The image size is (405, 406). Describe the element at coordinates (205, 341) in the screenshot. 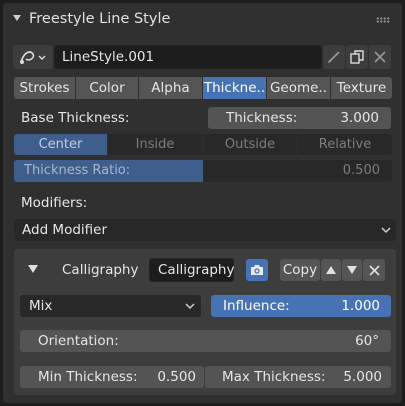

I see `orientation-field: Orientation: 60°` at that location.